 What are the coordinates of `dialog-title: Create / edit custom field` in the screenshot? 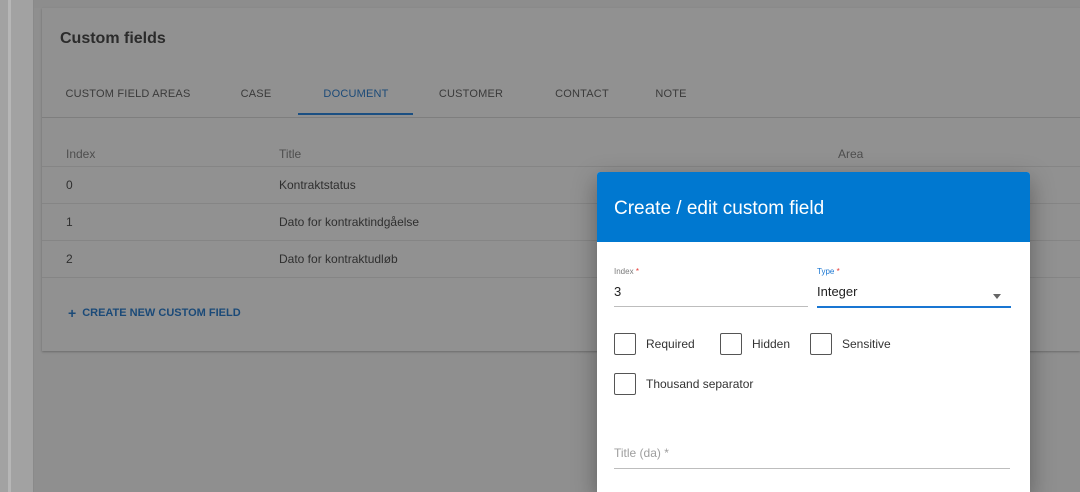 It's located at (719, 208).